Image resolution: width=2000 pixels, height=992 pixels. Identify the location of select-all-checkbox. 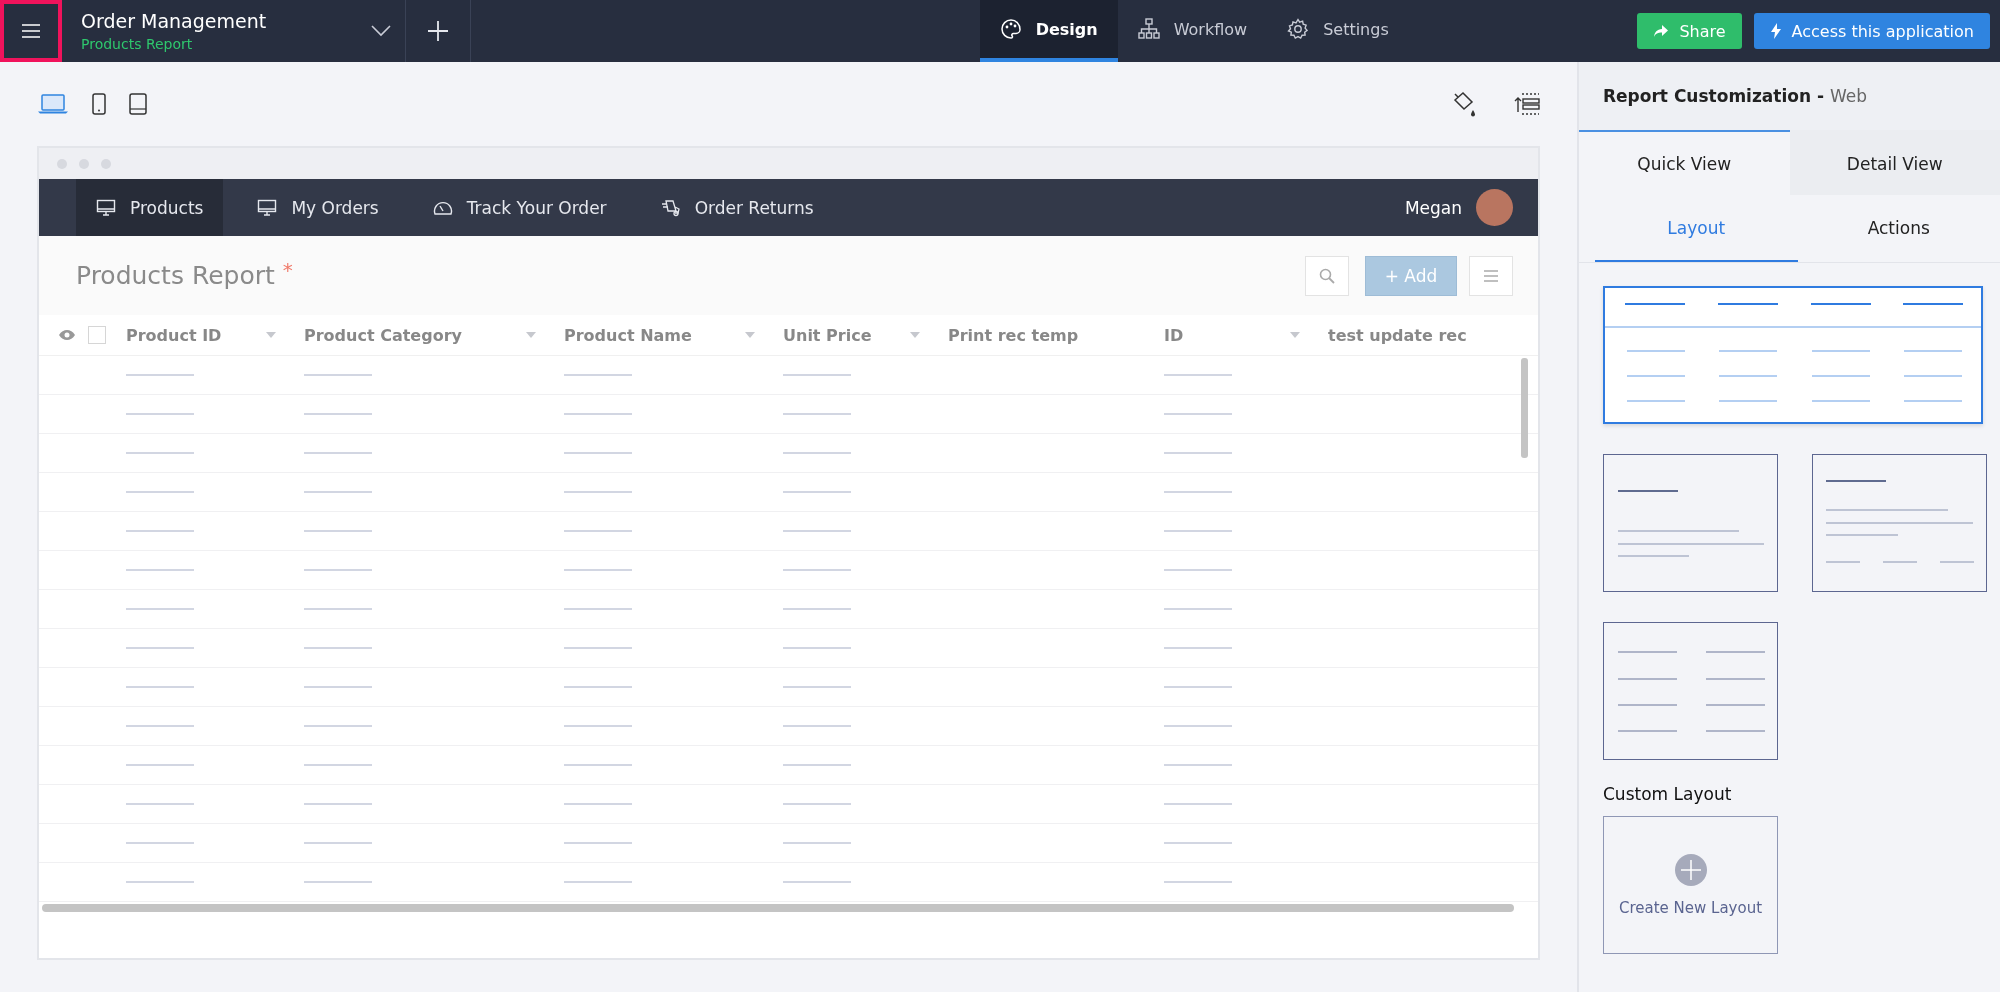
(97, 335).